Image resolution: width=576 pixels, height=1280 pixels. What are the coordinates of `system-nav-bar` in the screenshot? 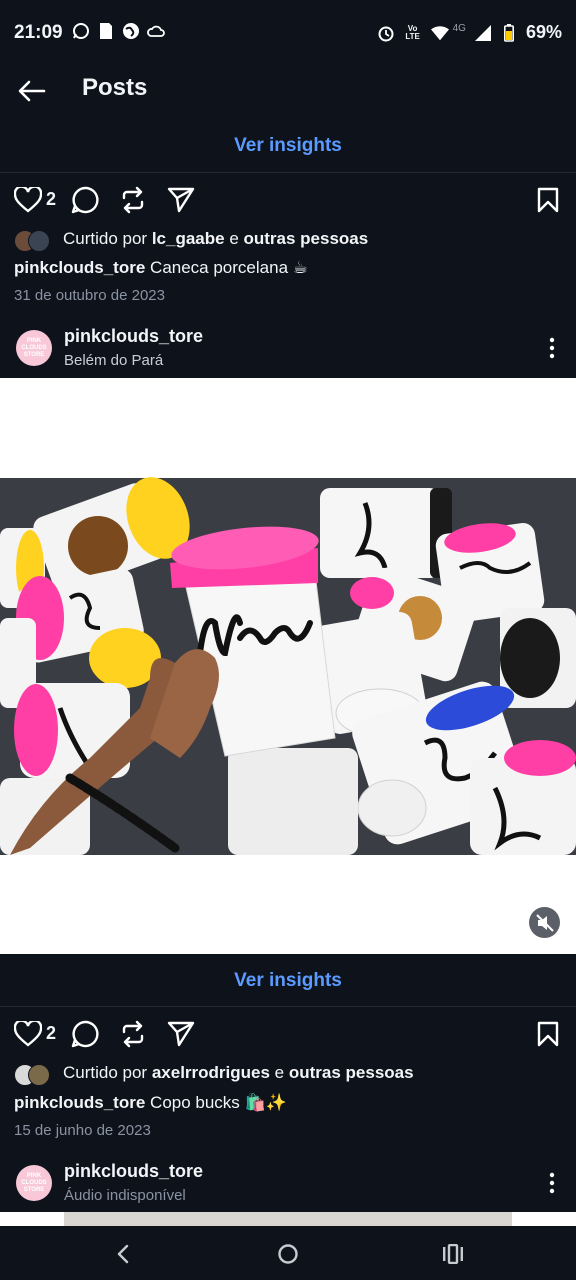 It's located at (288, 1253).